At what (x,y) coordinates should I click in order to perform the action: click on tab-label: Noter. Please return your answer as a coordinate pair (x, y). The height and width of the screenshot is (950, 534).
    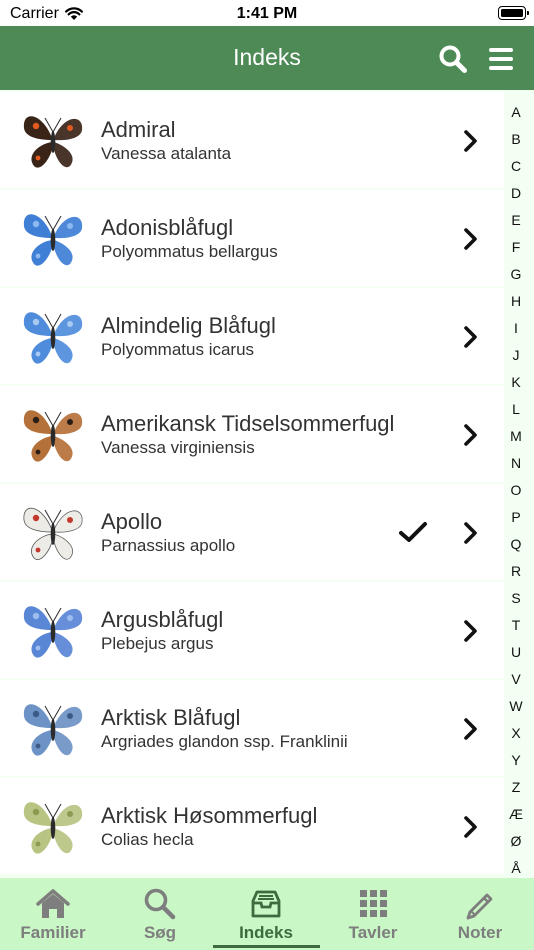
    Looking at the image, I should click on (480, 932).